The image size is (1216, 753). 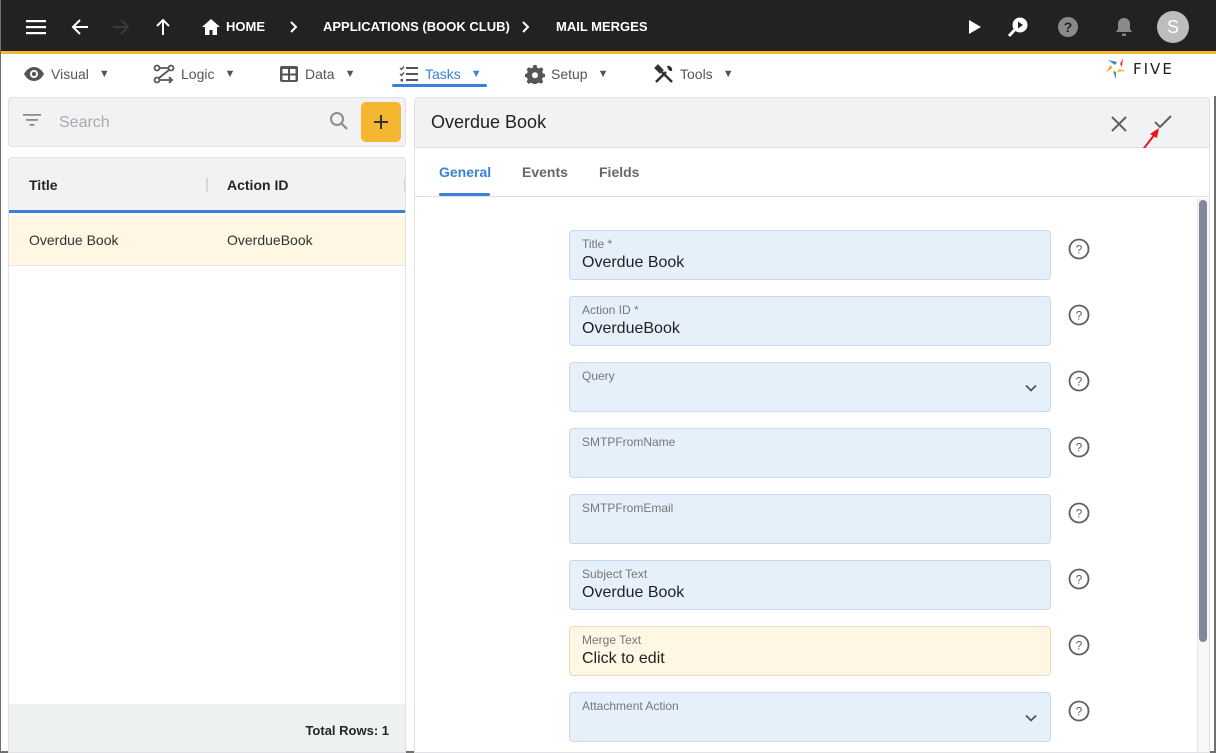 What do you see at coordinates (207, 728) in the screenshot?
I see `grid-footer: Total Rows: 1` at bounding box center [207, 728].